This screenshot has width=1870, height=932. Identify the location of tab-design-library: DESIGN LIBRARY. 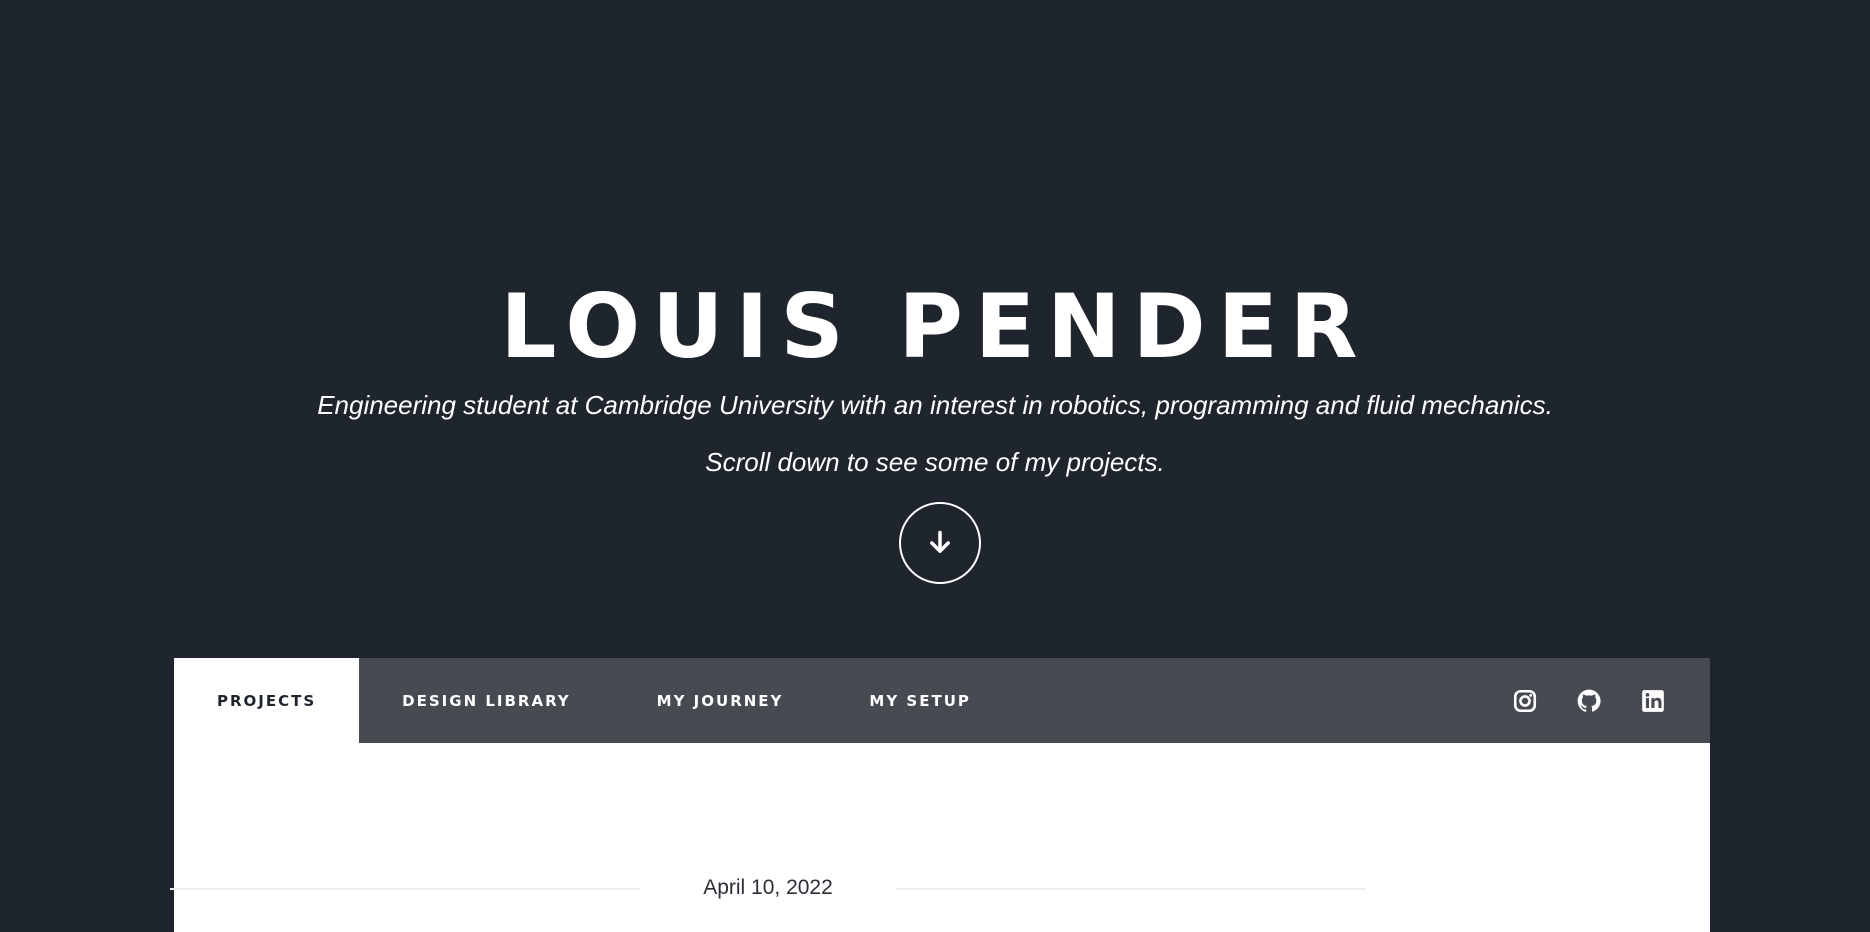
(486, 700).